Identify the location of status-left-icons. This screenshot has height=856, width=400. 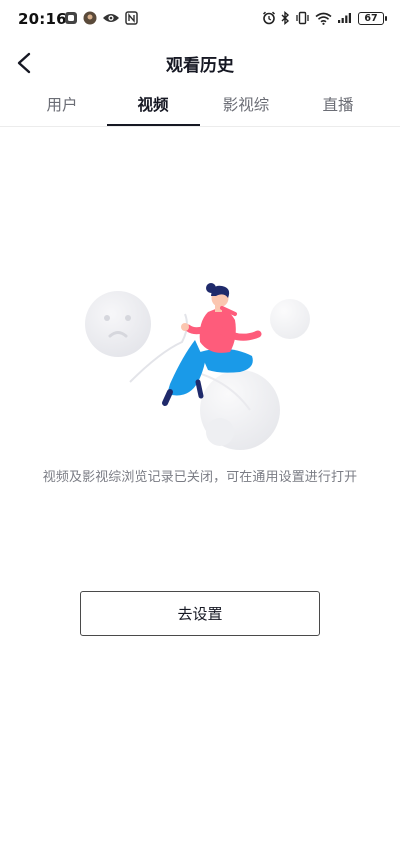
(101, 18).